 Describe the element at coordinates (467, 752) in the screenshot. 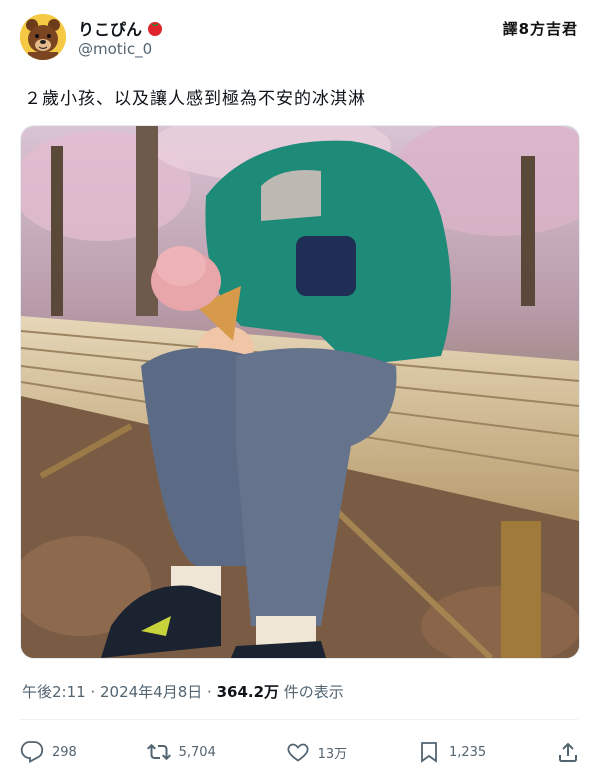

I see `bookmark-count: 1,235` at that location.